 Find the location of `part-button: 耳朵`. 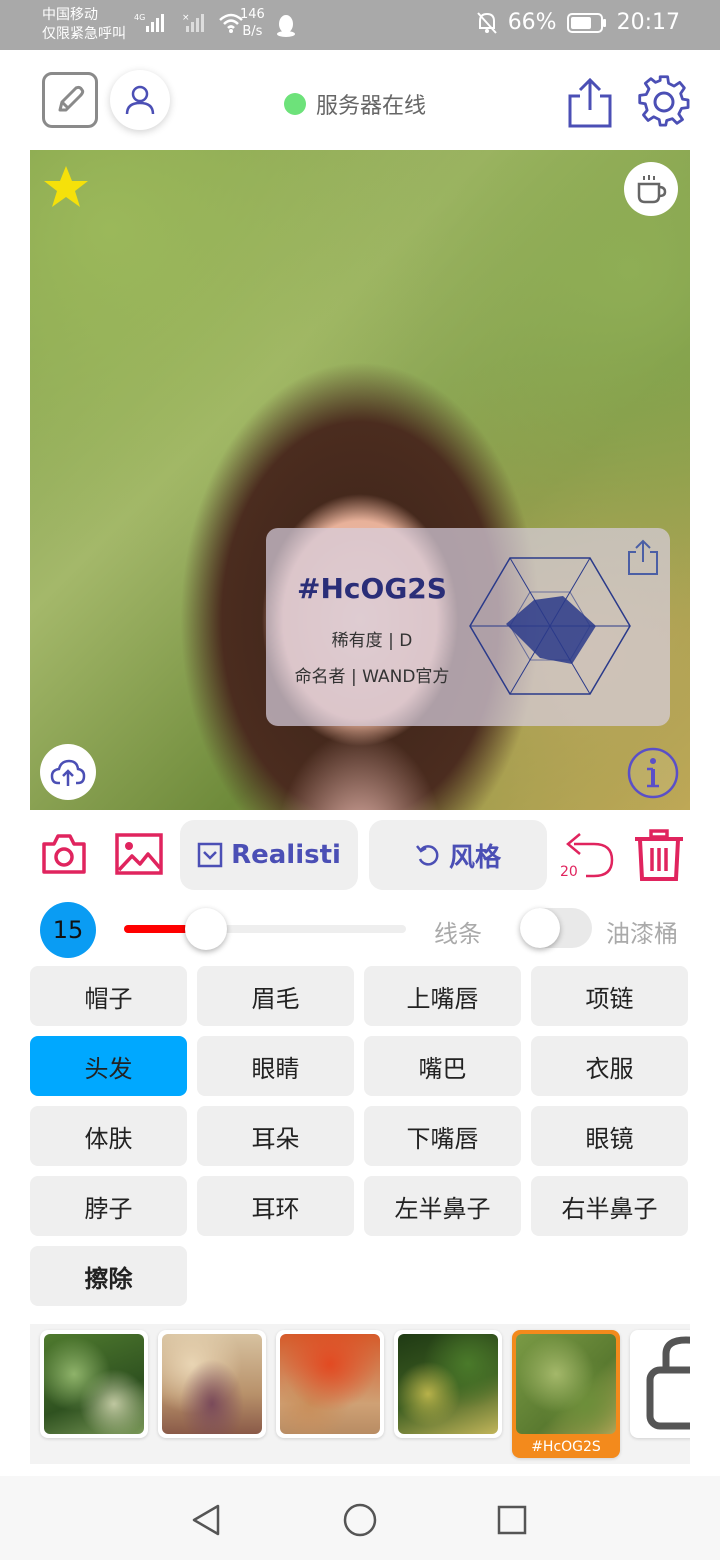

part-button: 耳朵 is located at coordinates (275, 1136).